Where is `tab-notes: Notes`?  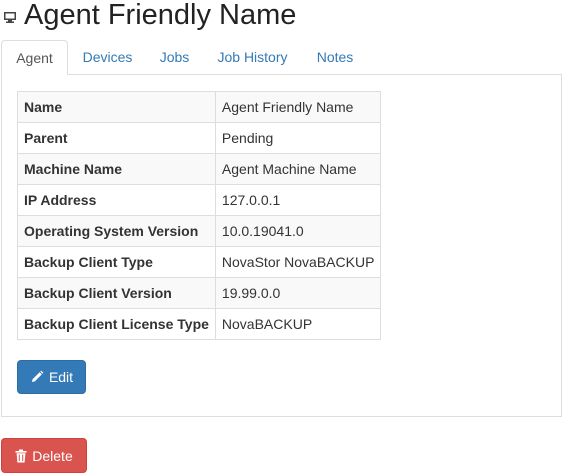
tab-notes: Notes is located at coordinates (335, 57).